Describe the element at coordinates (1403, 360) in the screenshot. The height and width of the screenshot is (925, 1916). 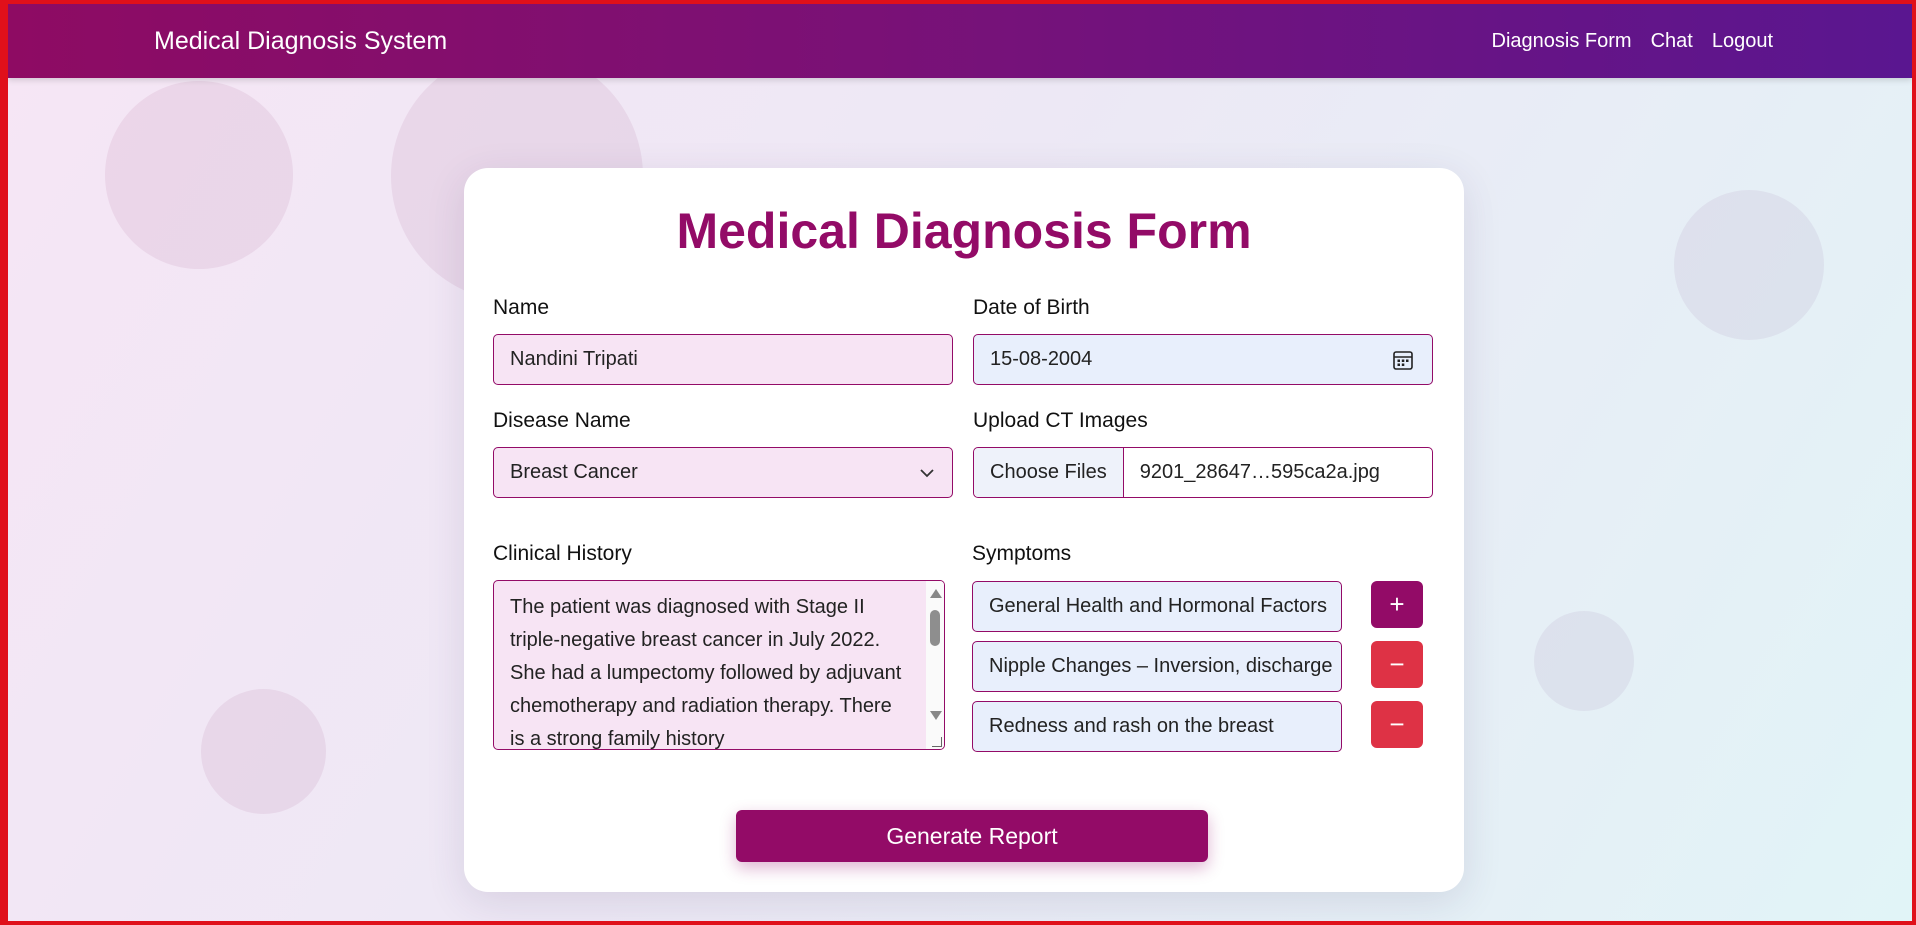
I see `calendar-icon` at that location.